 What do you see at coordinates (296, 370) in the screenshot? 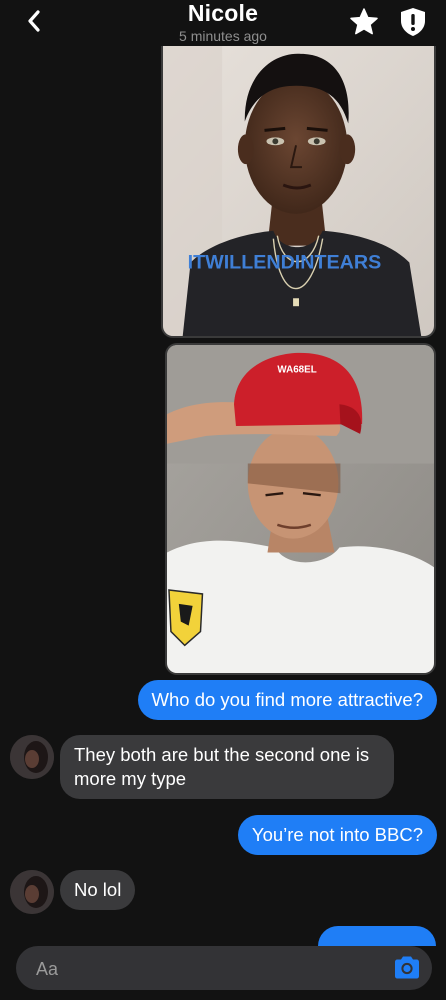
I see `cap-print-text: WA68EL` at bounding box center [296, 370].